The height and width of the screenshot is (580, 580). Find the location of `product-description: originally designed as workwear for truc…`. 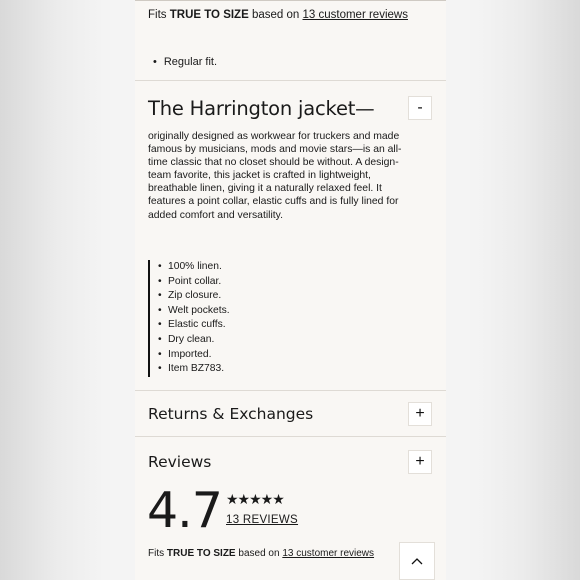

product-description: originally designed as workwear for truc… is located at coordinates (275, 176).